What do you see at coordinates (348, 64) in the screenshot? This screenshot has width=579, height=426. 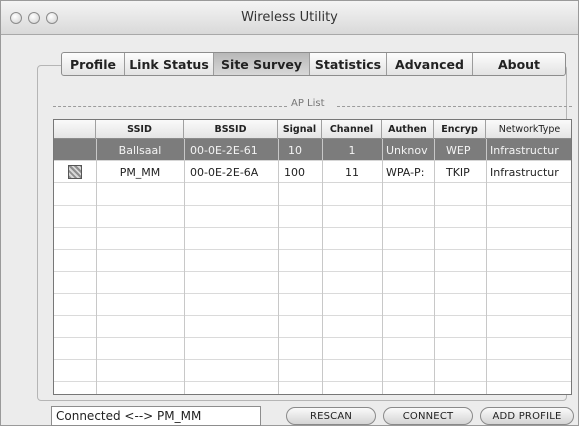 I see `tab-statistics: Statistics` at bounding box center [348, 64].